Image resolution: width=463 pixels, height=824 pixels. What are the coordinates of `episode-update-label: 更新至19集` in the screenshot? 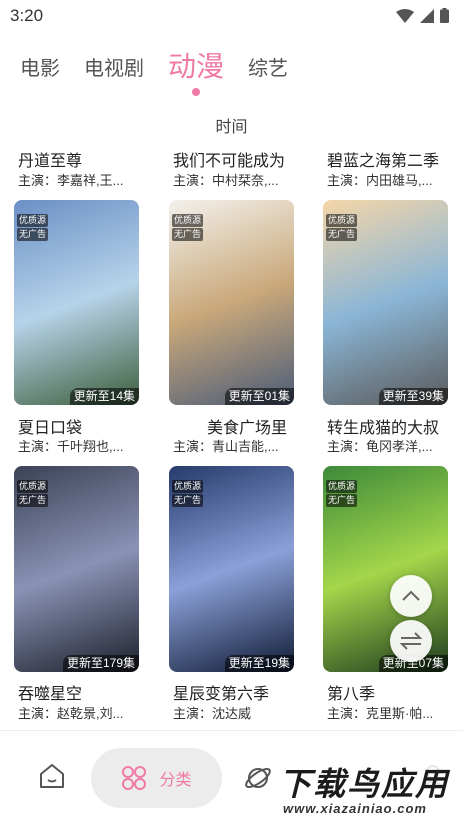 It's located at (259, 663).